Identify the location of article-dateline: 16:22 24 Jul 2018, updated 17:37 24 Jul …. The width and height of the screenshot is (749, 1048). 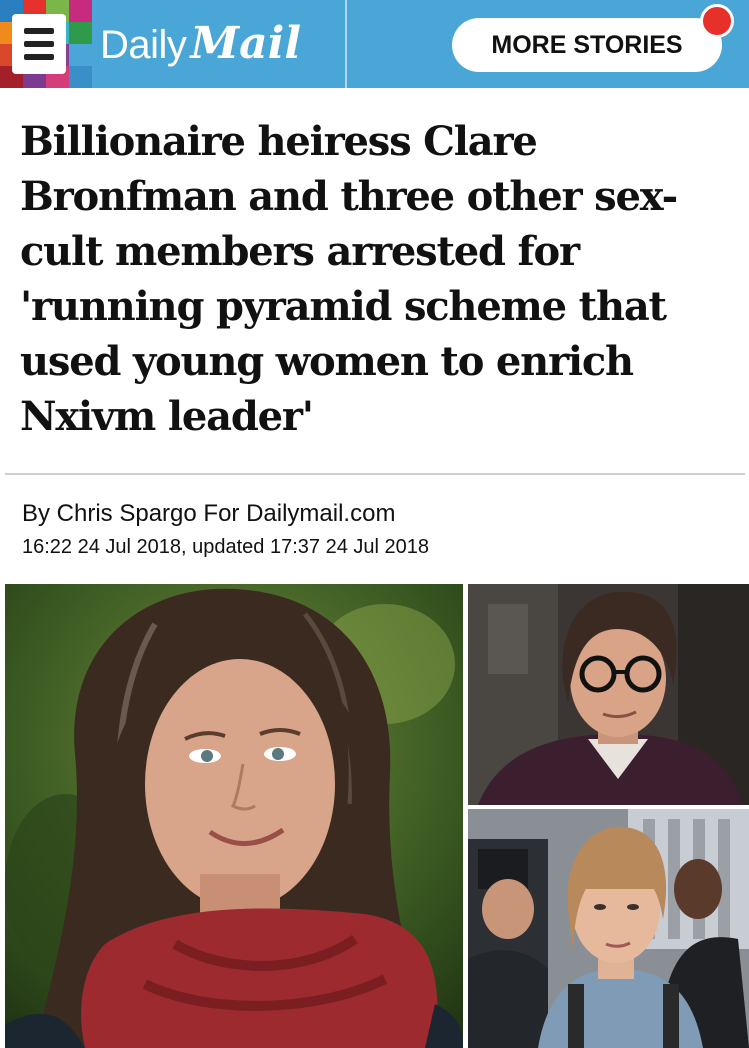
(226, 547).